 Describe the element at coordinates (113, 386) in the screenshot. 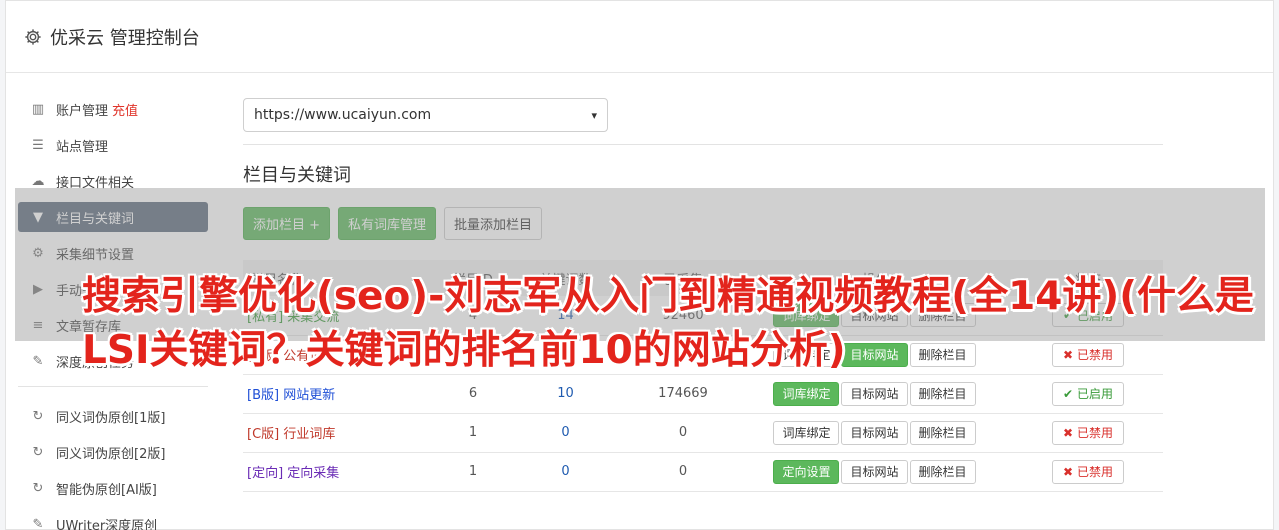

I see `sidebar-divider` at that location.